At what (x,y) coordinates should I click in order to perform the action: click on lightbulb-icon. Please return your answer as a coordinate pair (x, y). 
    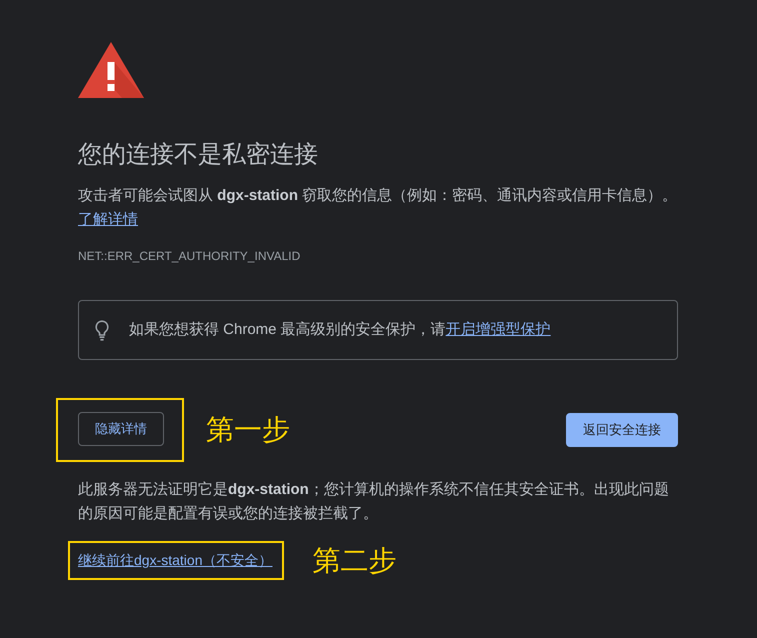
    Looking at the image, I should click on (102, 330).